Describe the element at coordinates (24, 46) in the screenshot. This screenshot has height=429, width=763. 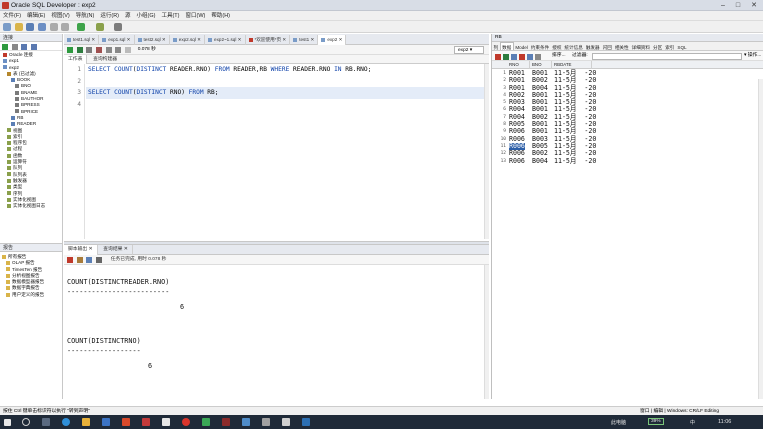
I see `filter-icon` at that location.